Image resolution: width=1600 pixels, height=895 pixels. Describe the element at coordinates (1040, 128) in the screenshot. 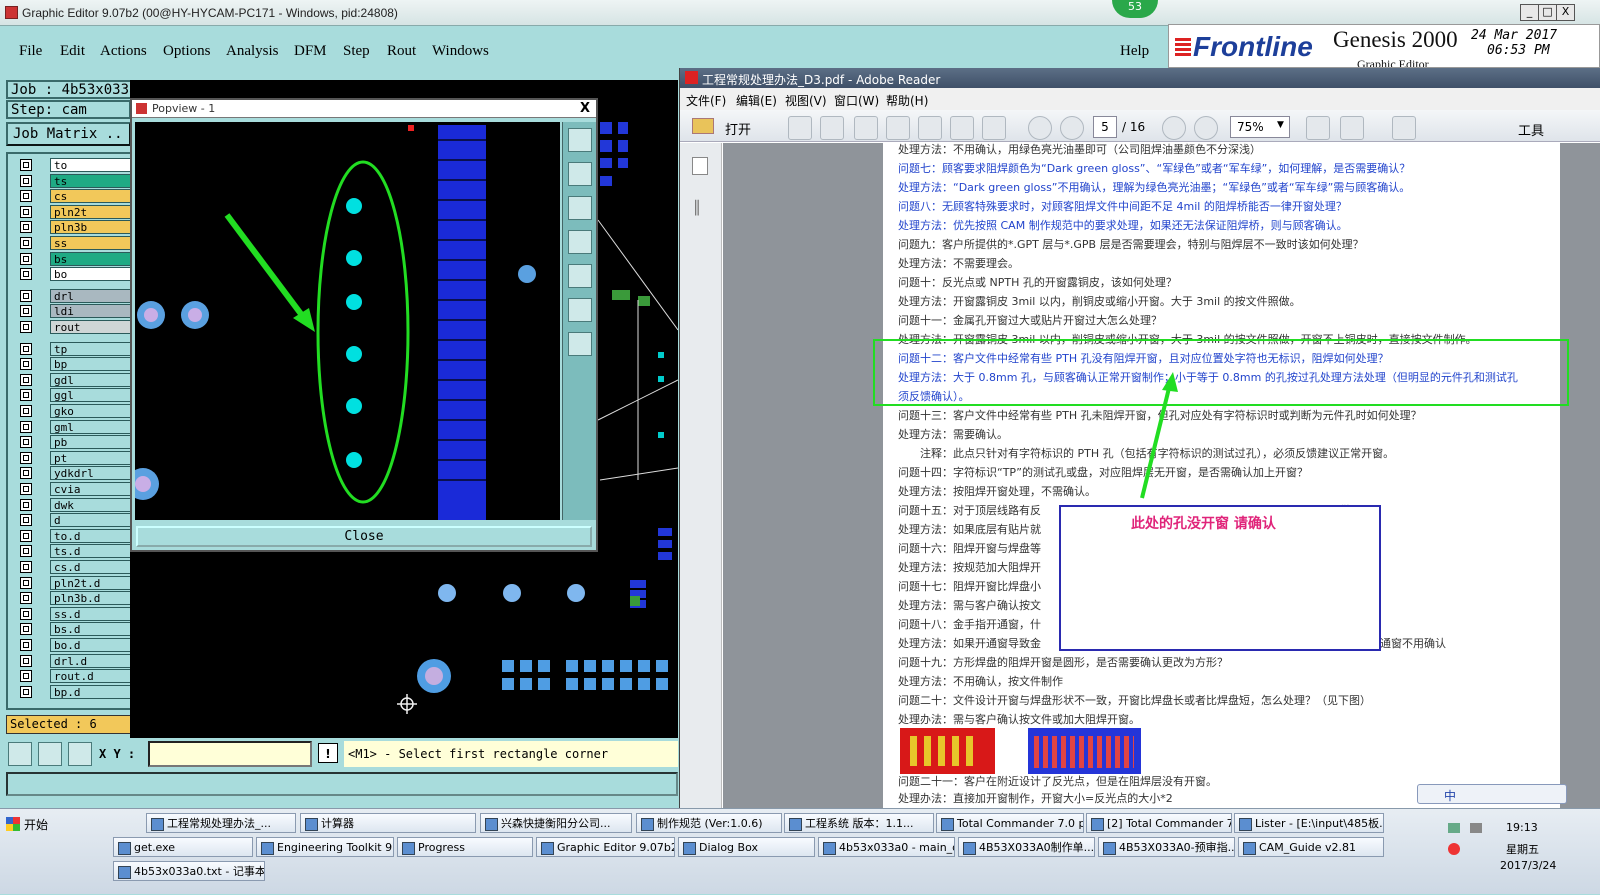

I see `previous-page-icon` at that location.